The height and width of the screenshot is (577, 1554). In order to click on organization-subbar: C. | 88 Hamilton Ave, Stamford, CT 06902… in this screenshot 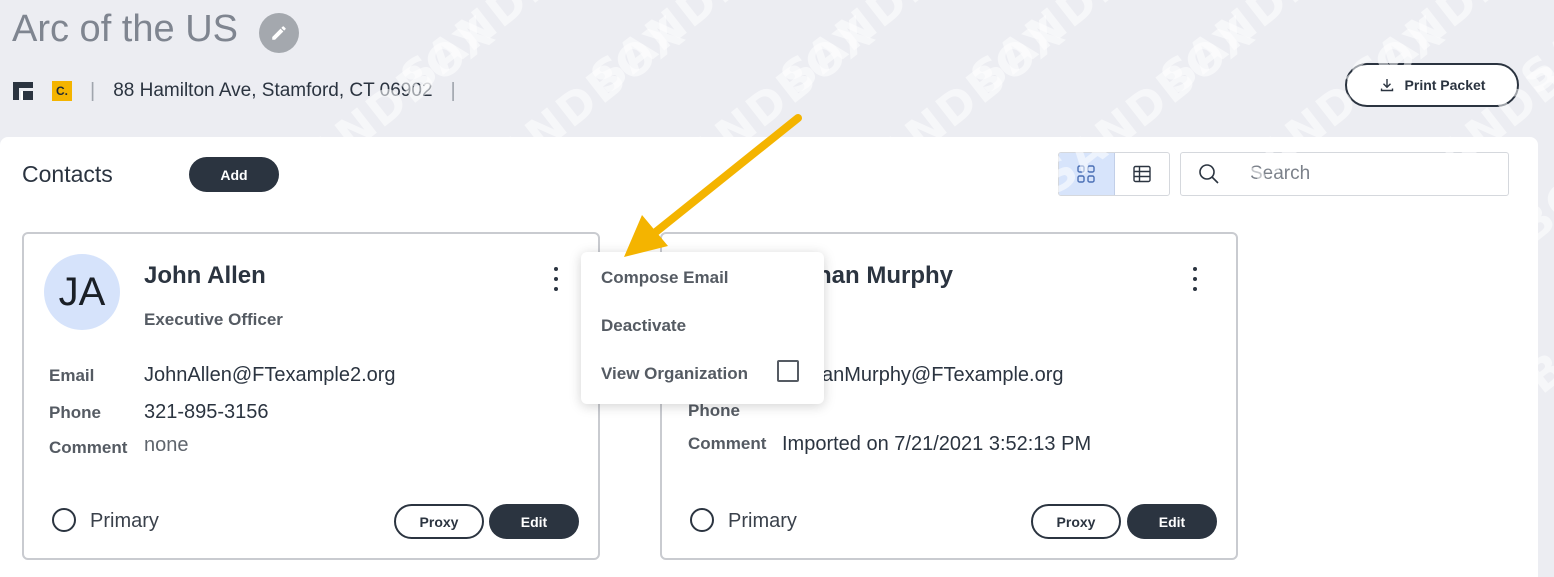, I will do `click(243, 91)`.